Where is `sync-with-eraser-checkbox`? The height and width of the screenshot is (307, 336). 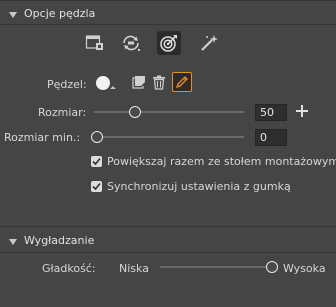 sync-with-eraser-checkbox is located at coordinates (96, 186).